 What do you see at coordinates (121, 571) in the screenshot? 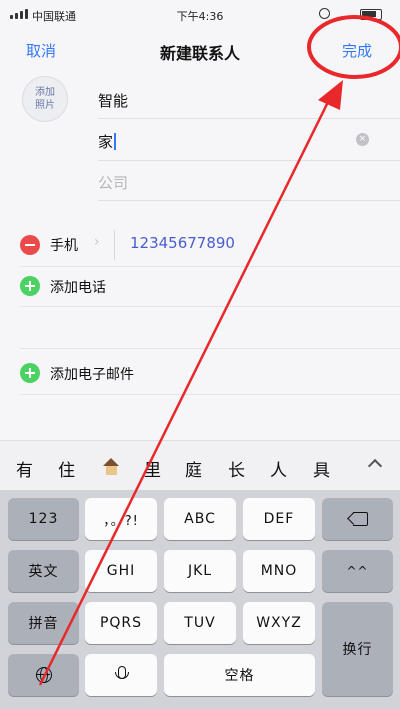
I see `key-ghi: GHI` at bounding box center [121, 571].